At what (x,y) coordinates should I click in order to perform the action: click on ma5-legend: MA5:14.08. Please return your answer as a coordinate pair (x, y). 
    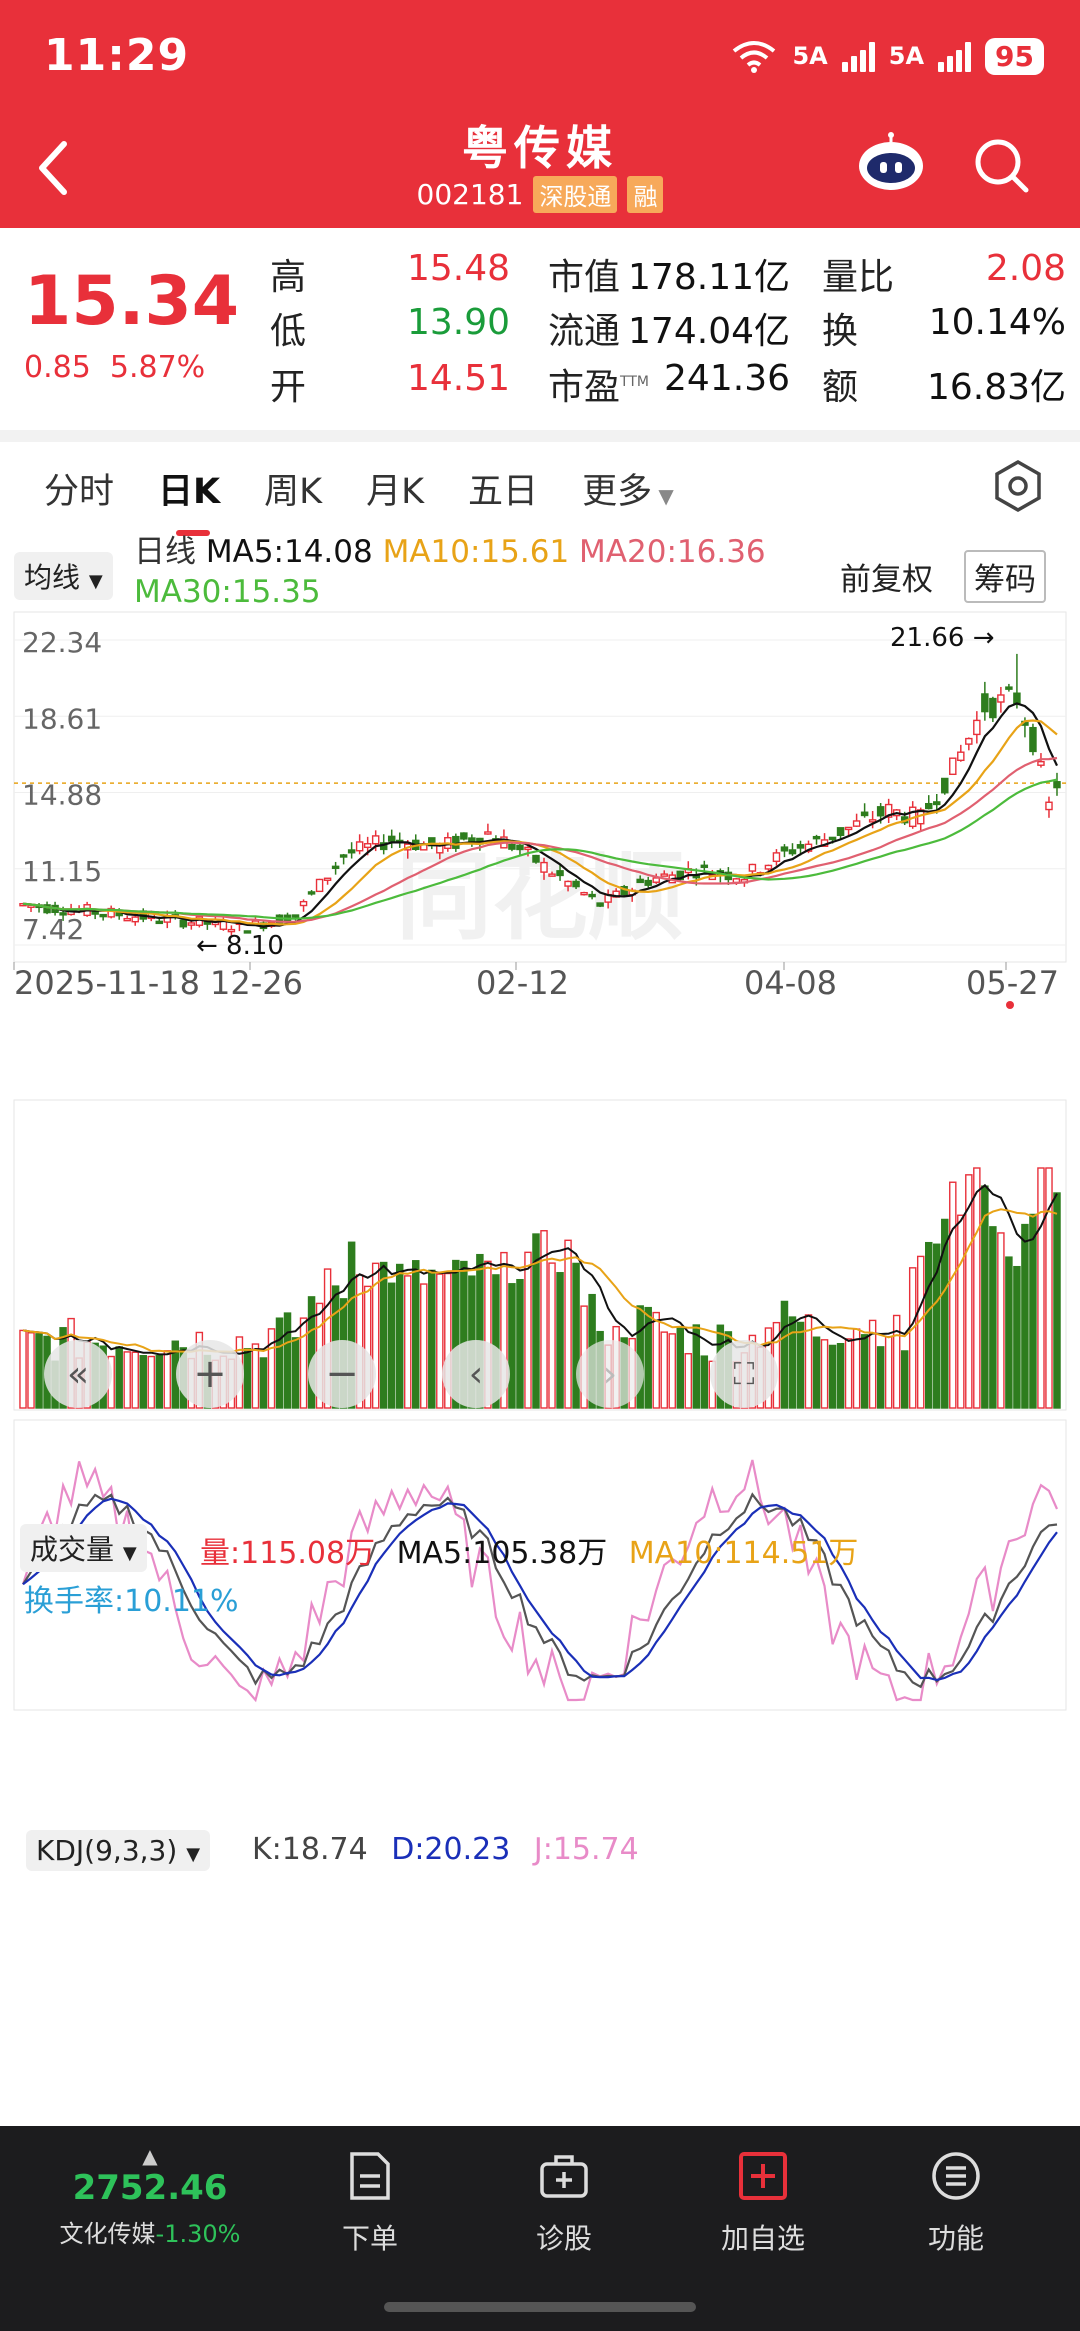
    Looking at the image, I should click on (289, 552).